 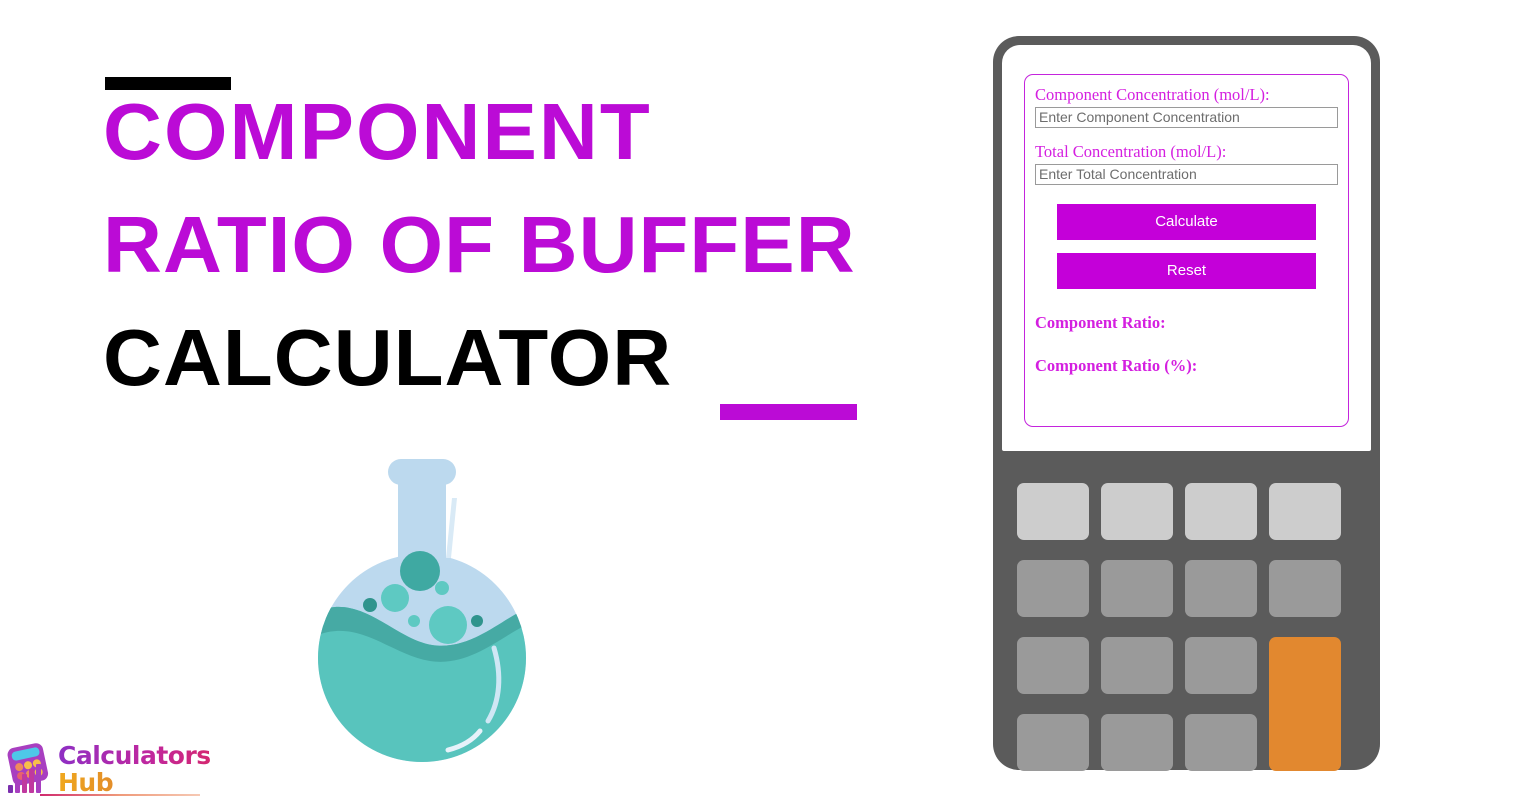 I want to click on calculator-bar-chart-icon, so click(x=28, y=768).